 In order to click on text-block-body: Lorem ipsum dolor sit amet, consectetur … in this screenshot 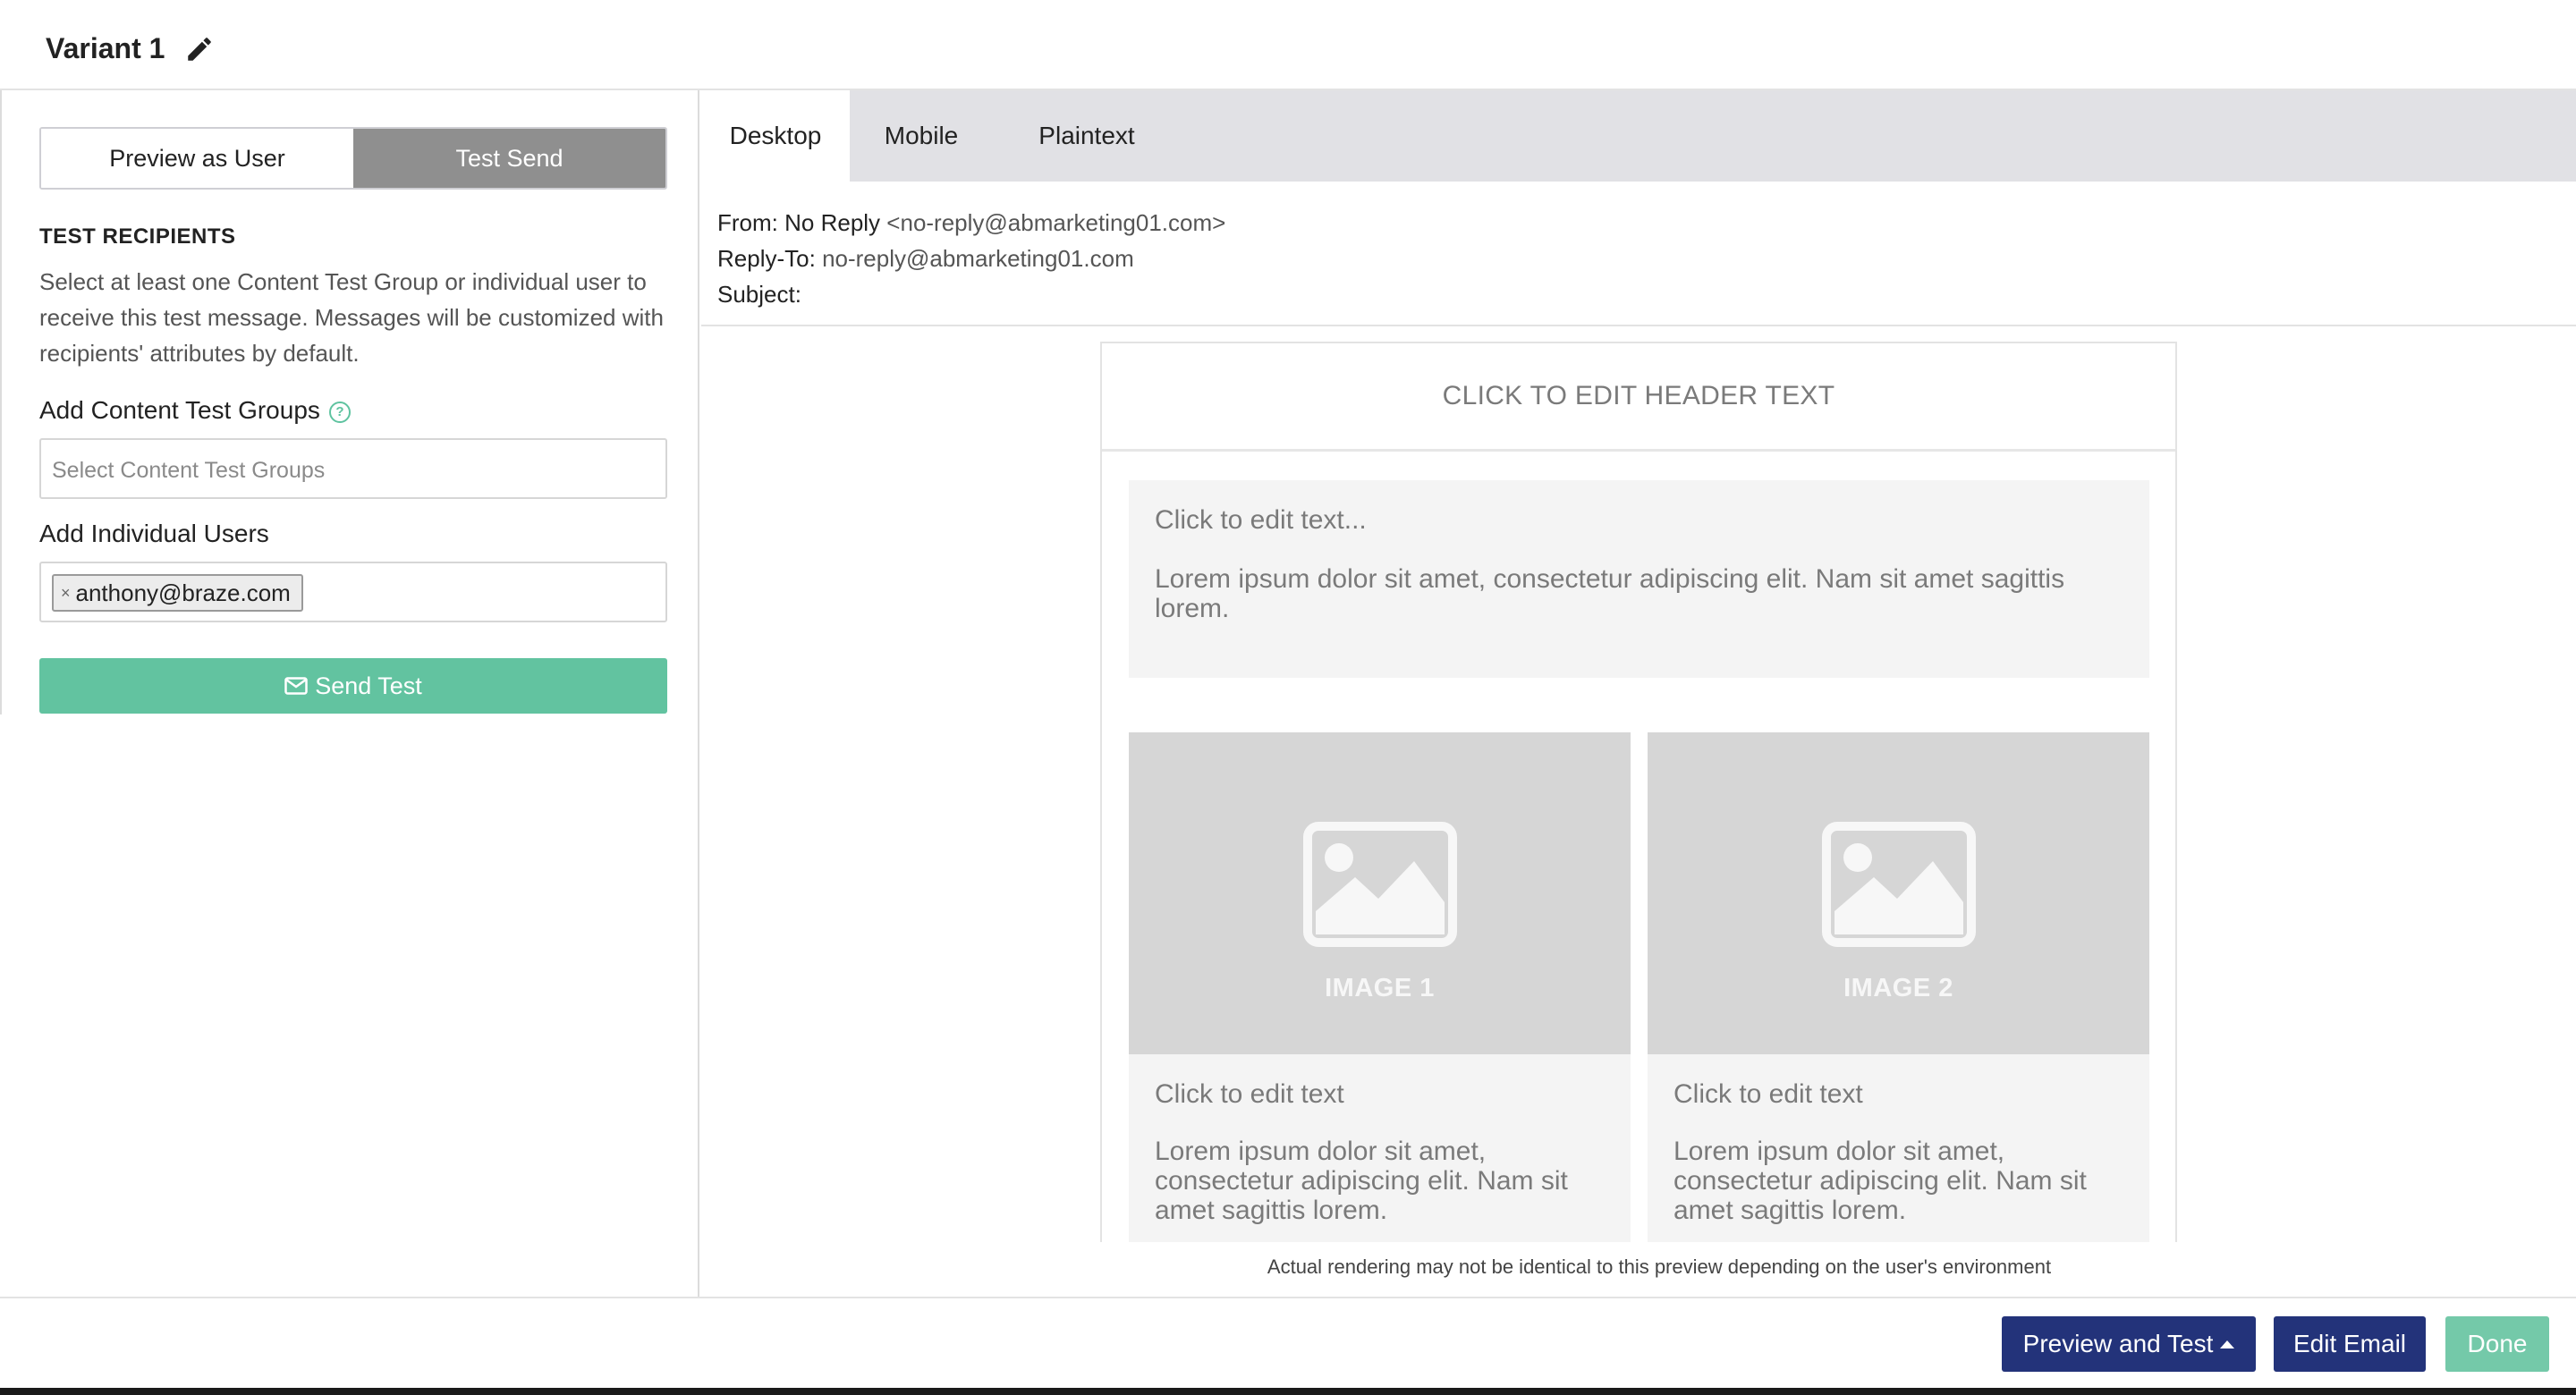, I will do `click(1610, 593)`.